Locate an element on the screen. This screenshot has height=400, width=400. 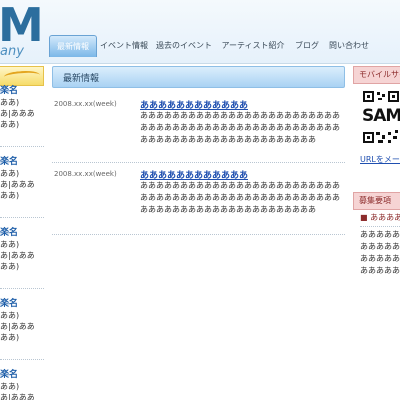
sidebar-banner is located at coordinates (22, 76).